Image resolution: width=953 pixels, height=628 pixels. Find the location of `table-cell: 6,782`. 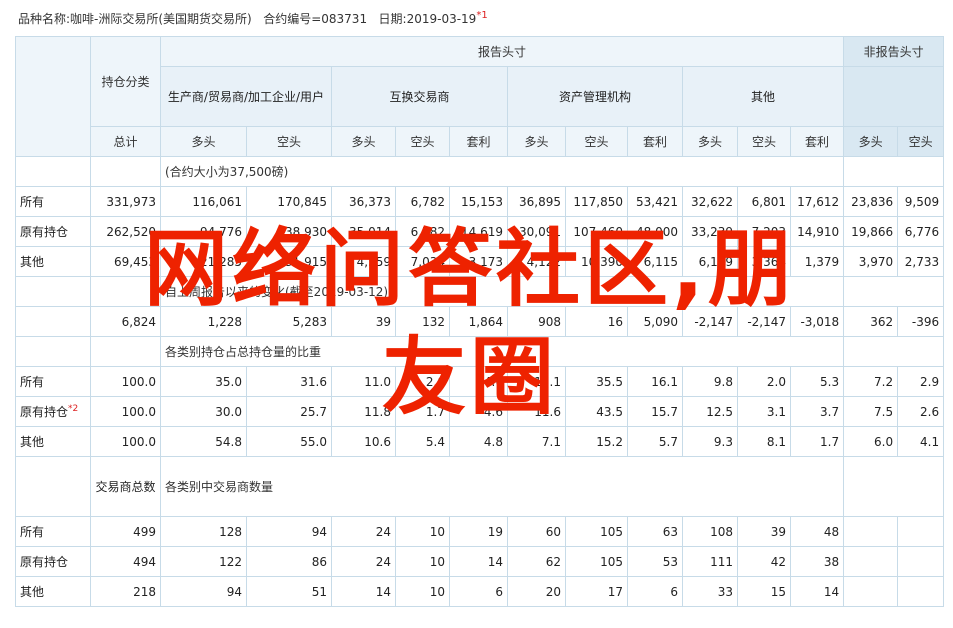

table-cell: 6,782 is located at coordinates (422, 201).